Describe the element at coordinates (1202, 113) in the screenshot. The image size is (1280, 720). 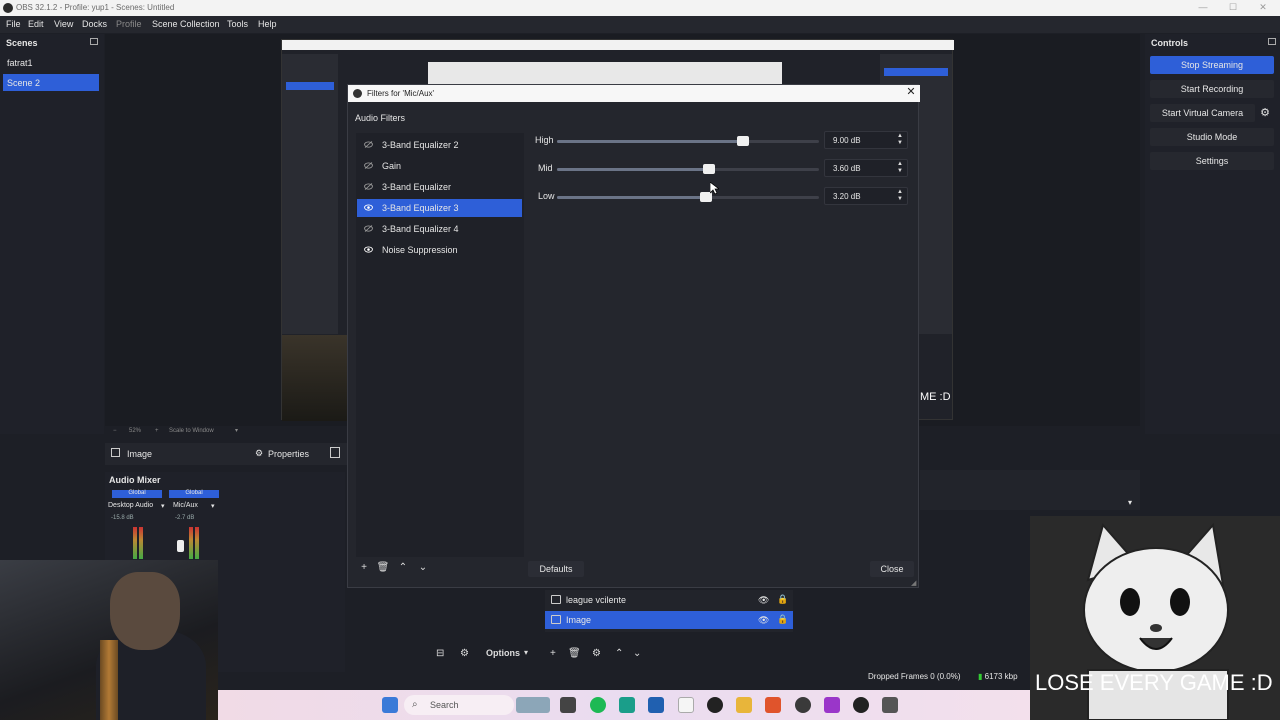
I see `start-virtual-camera-button: Start Virtual Camera` at that location.